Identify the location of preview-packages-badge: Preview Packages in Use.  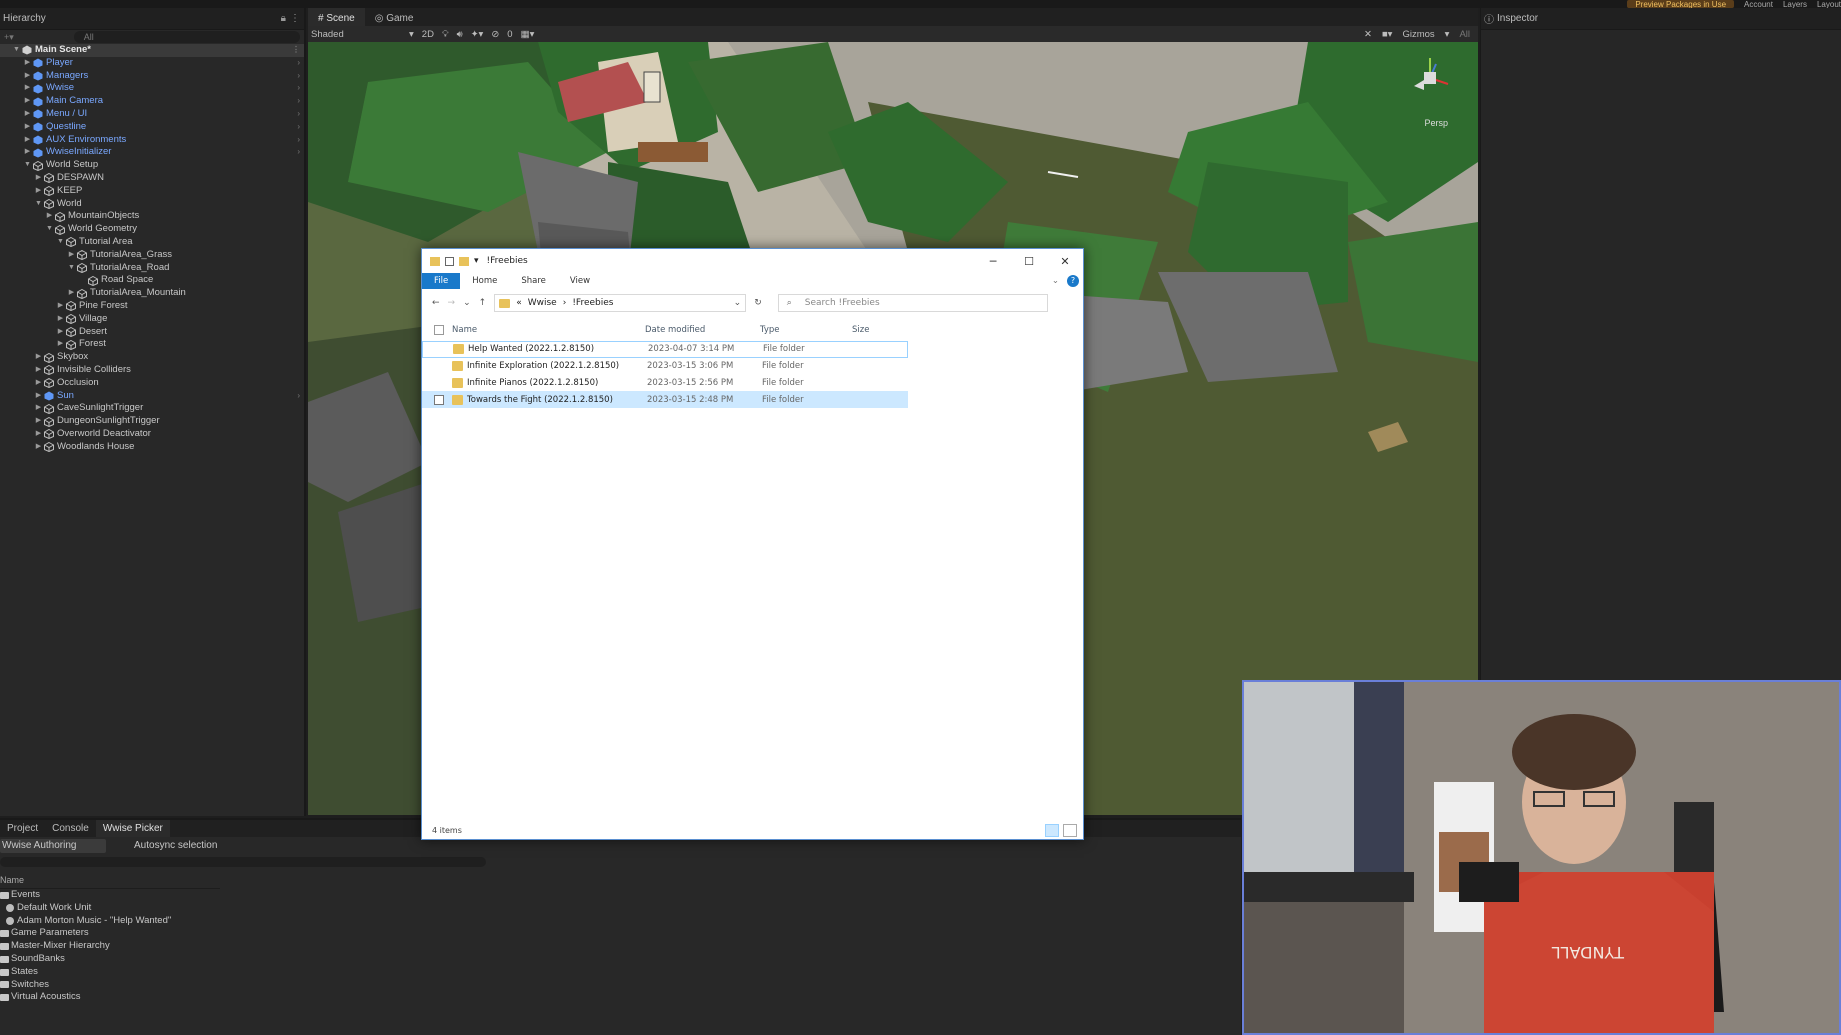
(1681, 4).